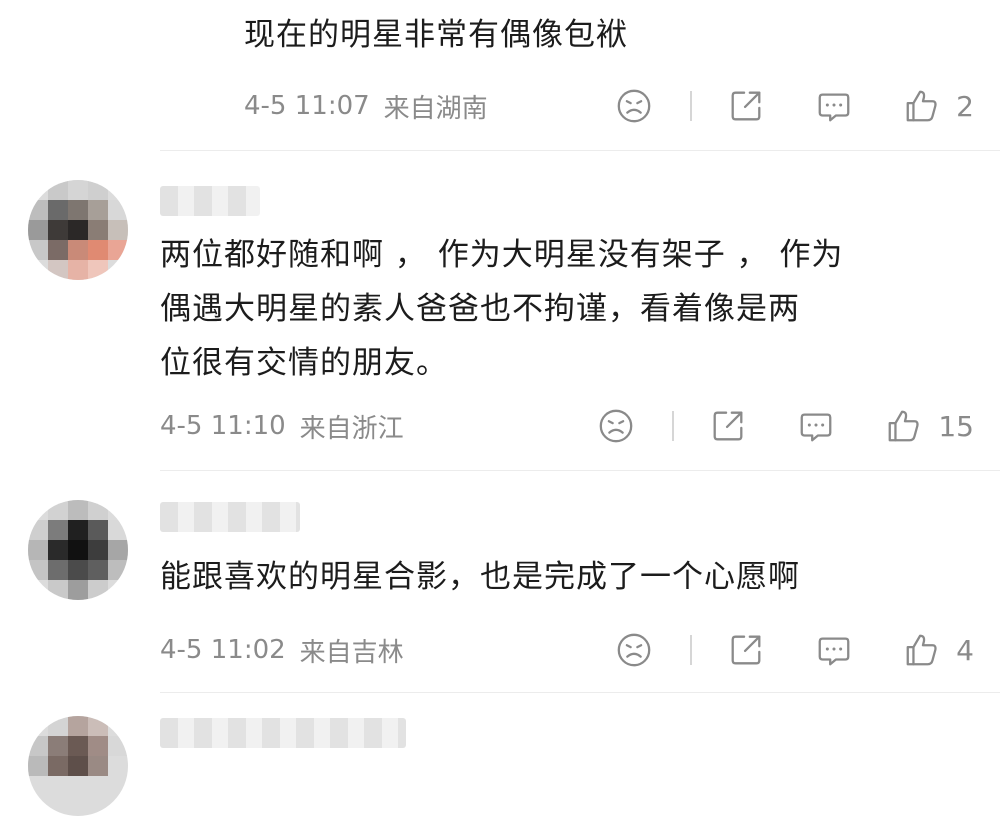  What do you see at coordinates (956, 426) in the screenshot?
I see `like-count: 15` at bounding box center [956, 426].